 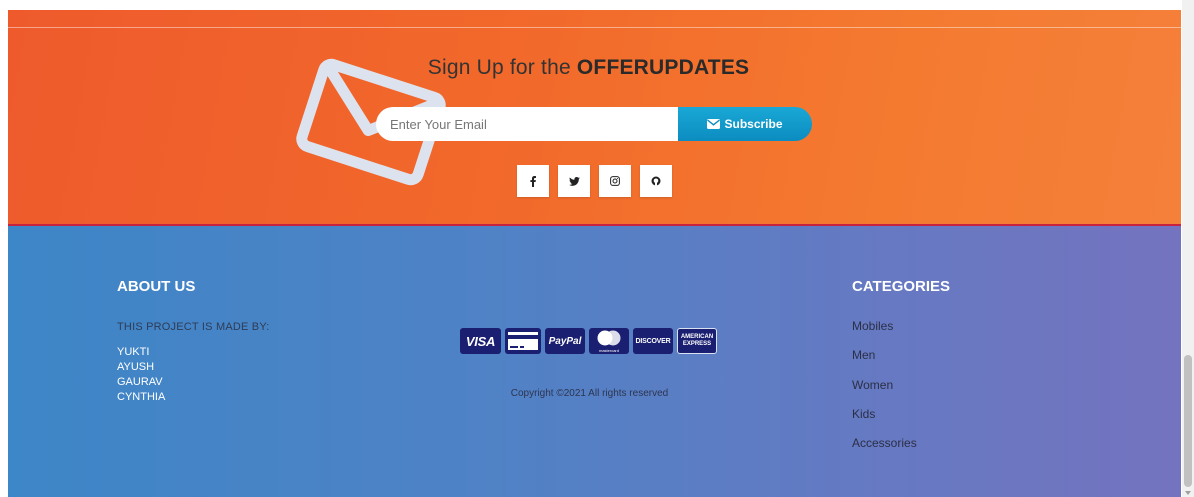 I want to click on email-input, so click(x=531, y=124).